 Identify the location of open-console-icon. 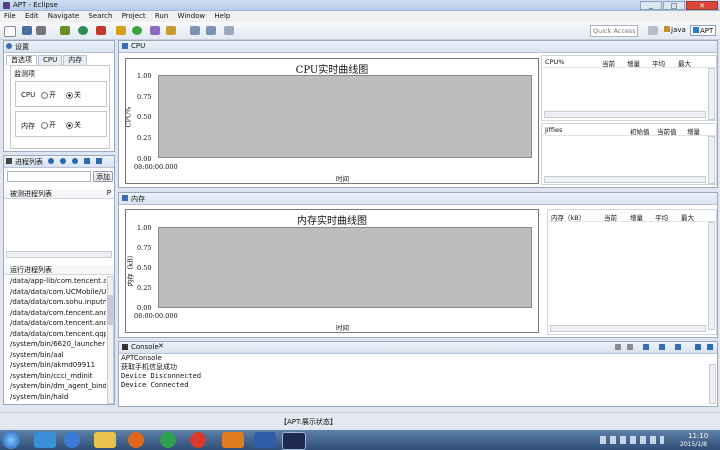
(678, 347).